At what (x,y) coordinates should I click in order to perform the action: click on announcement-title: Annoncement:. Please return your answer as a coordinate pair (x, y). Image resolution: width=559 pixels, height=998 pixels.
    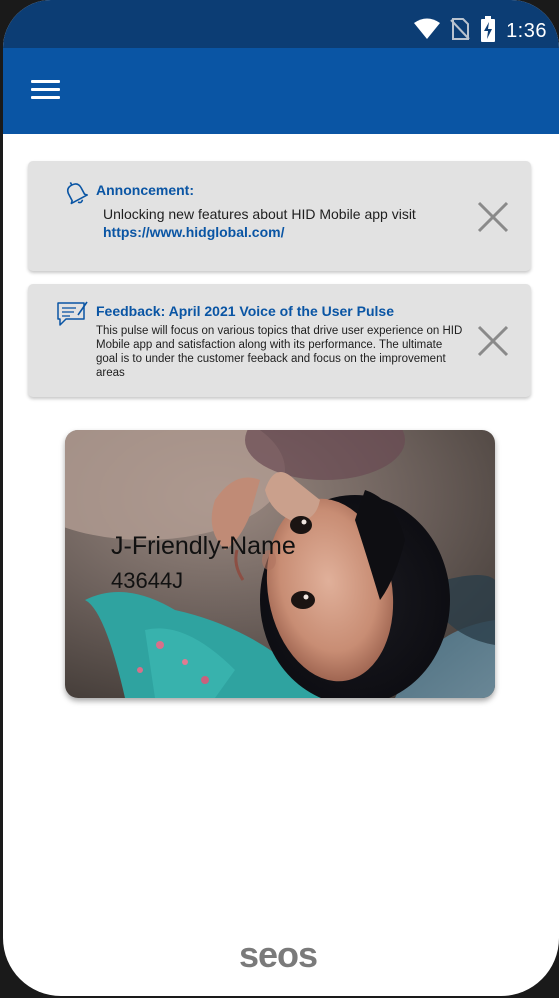
    Looking at the image, I should click on (145, 190).